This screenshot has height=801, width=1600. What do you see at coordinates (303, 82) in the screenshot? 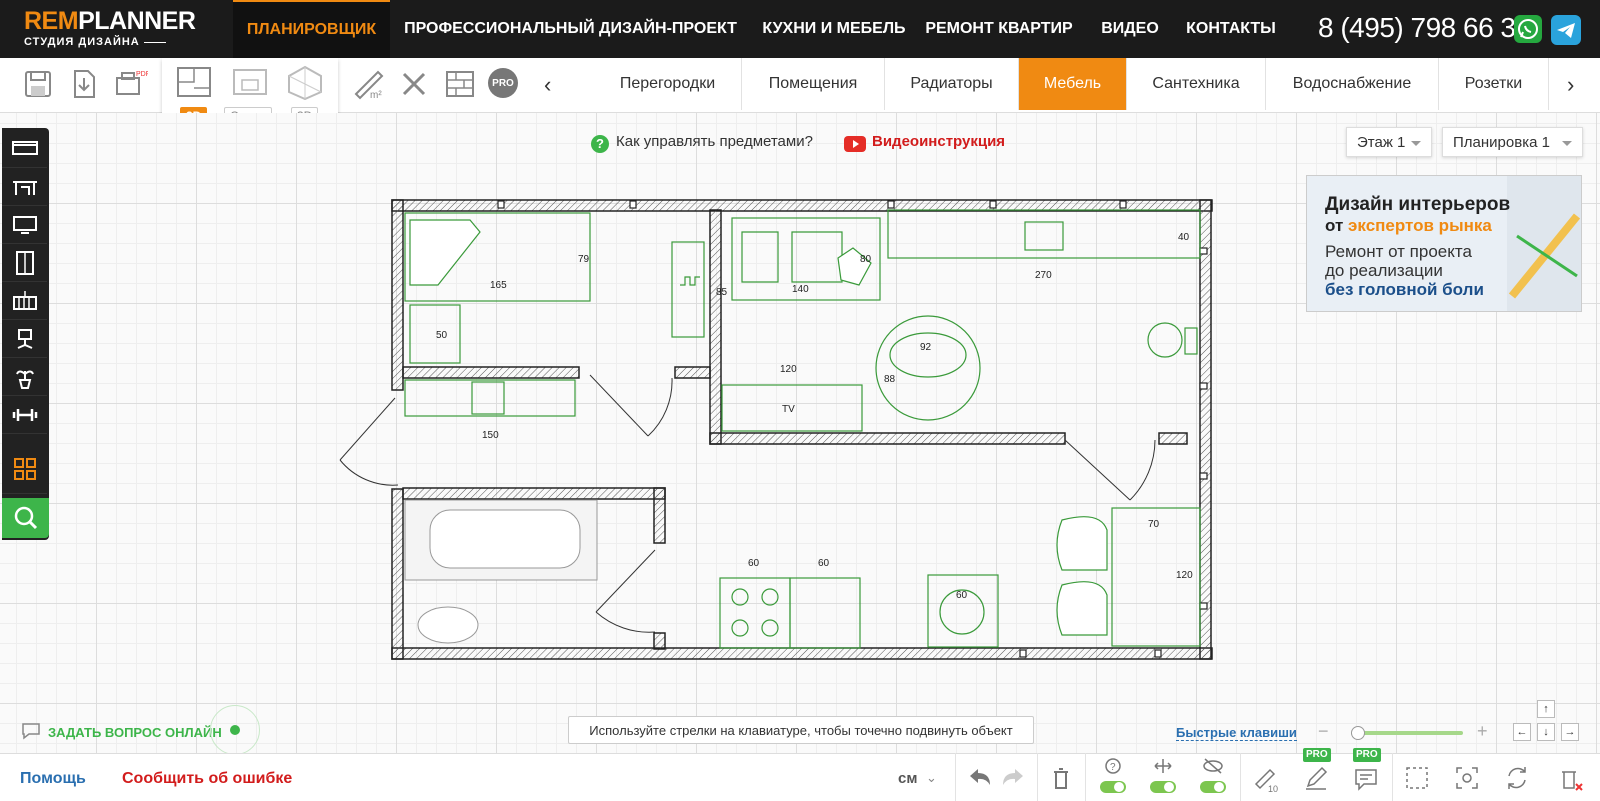
I see `view-3d-icon` at bounding box center [303, 82].